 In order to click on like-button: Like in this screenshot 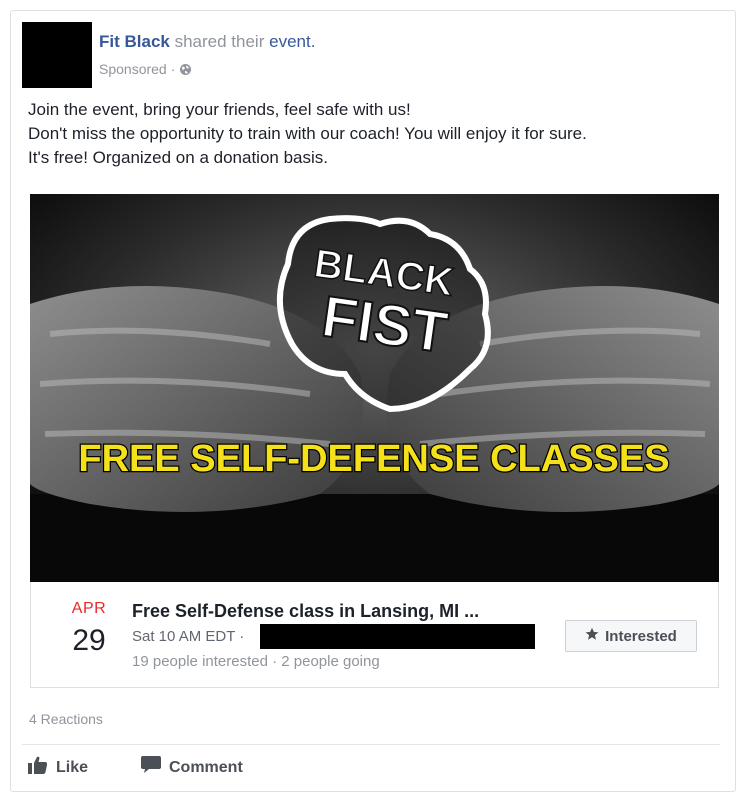, I will do `click(58, 767)`.